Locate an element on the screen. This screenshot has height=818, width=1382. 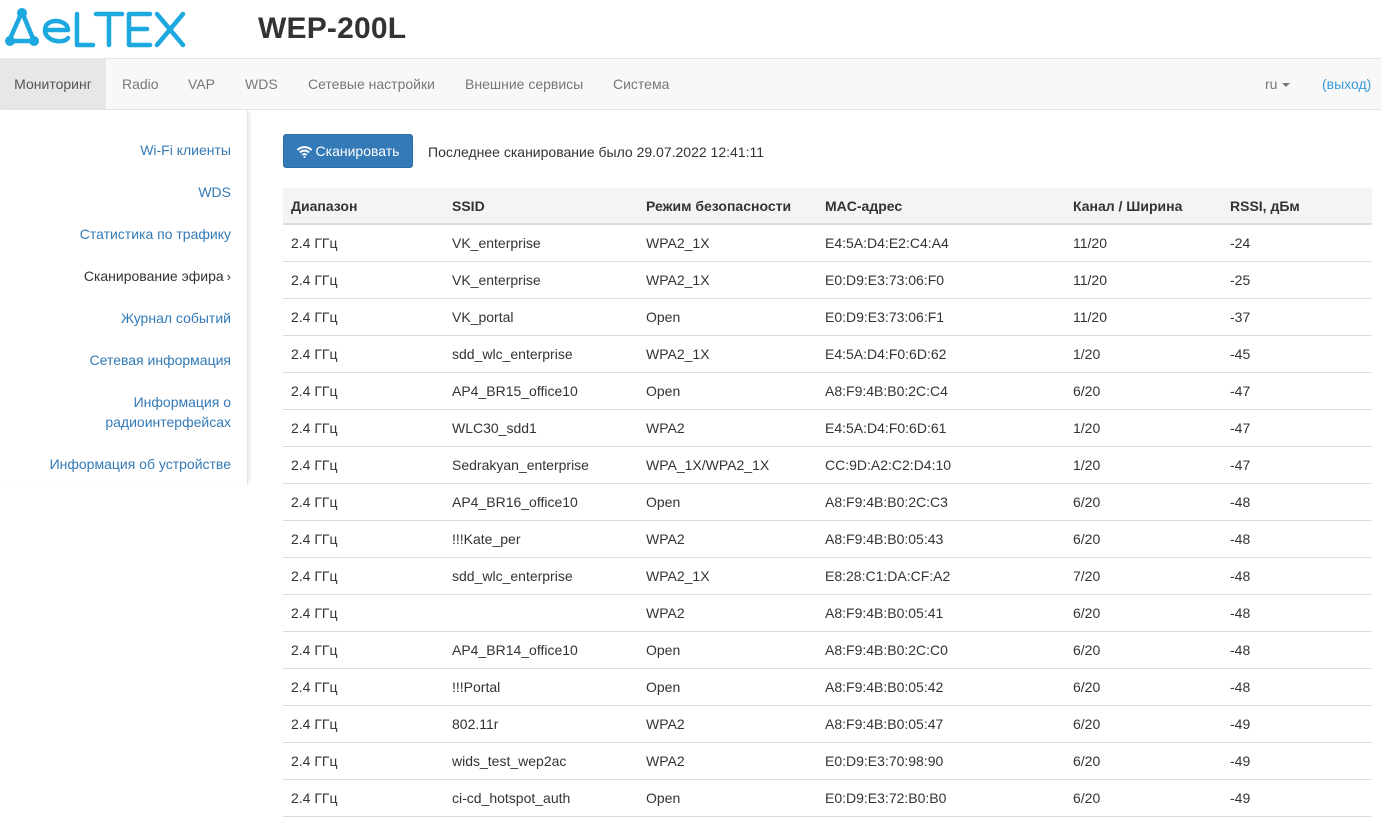
scan-button: Сканировать is located at coordinates (348, 151).